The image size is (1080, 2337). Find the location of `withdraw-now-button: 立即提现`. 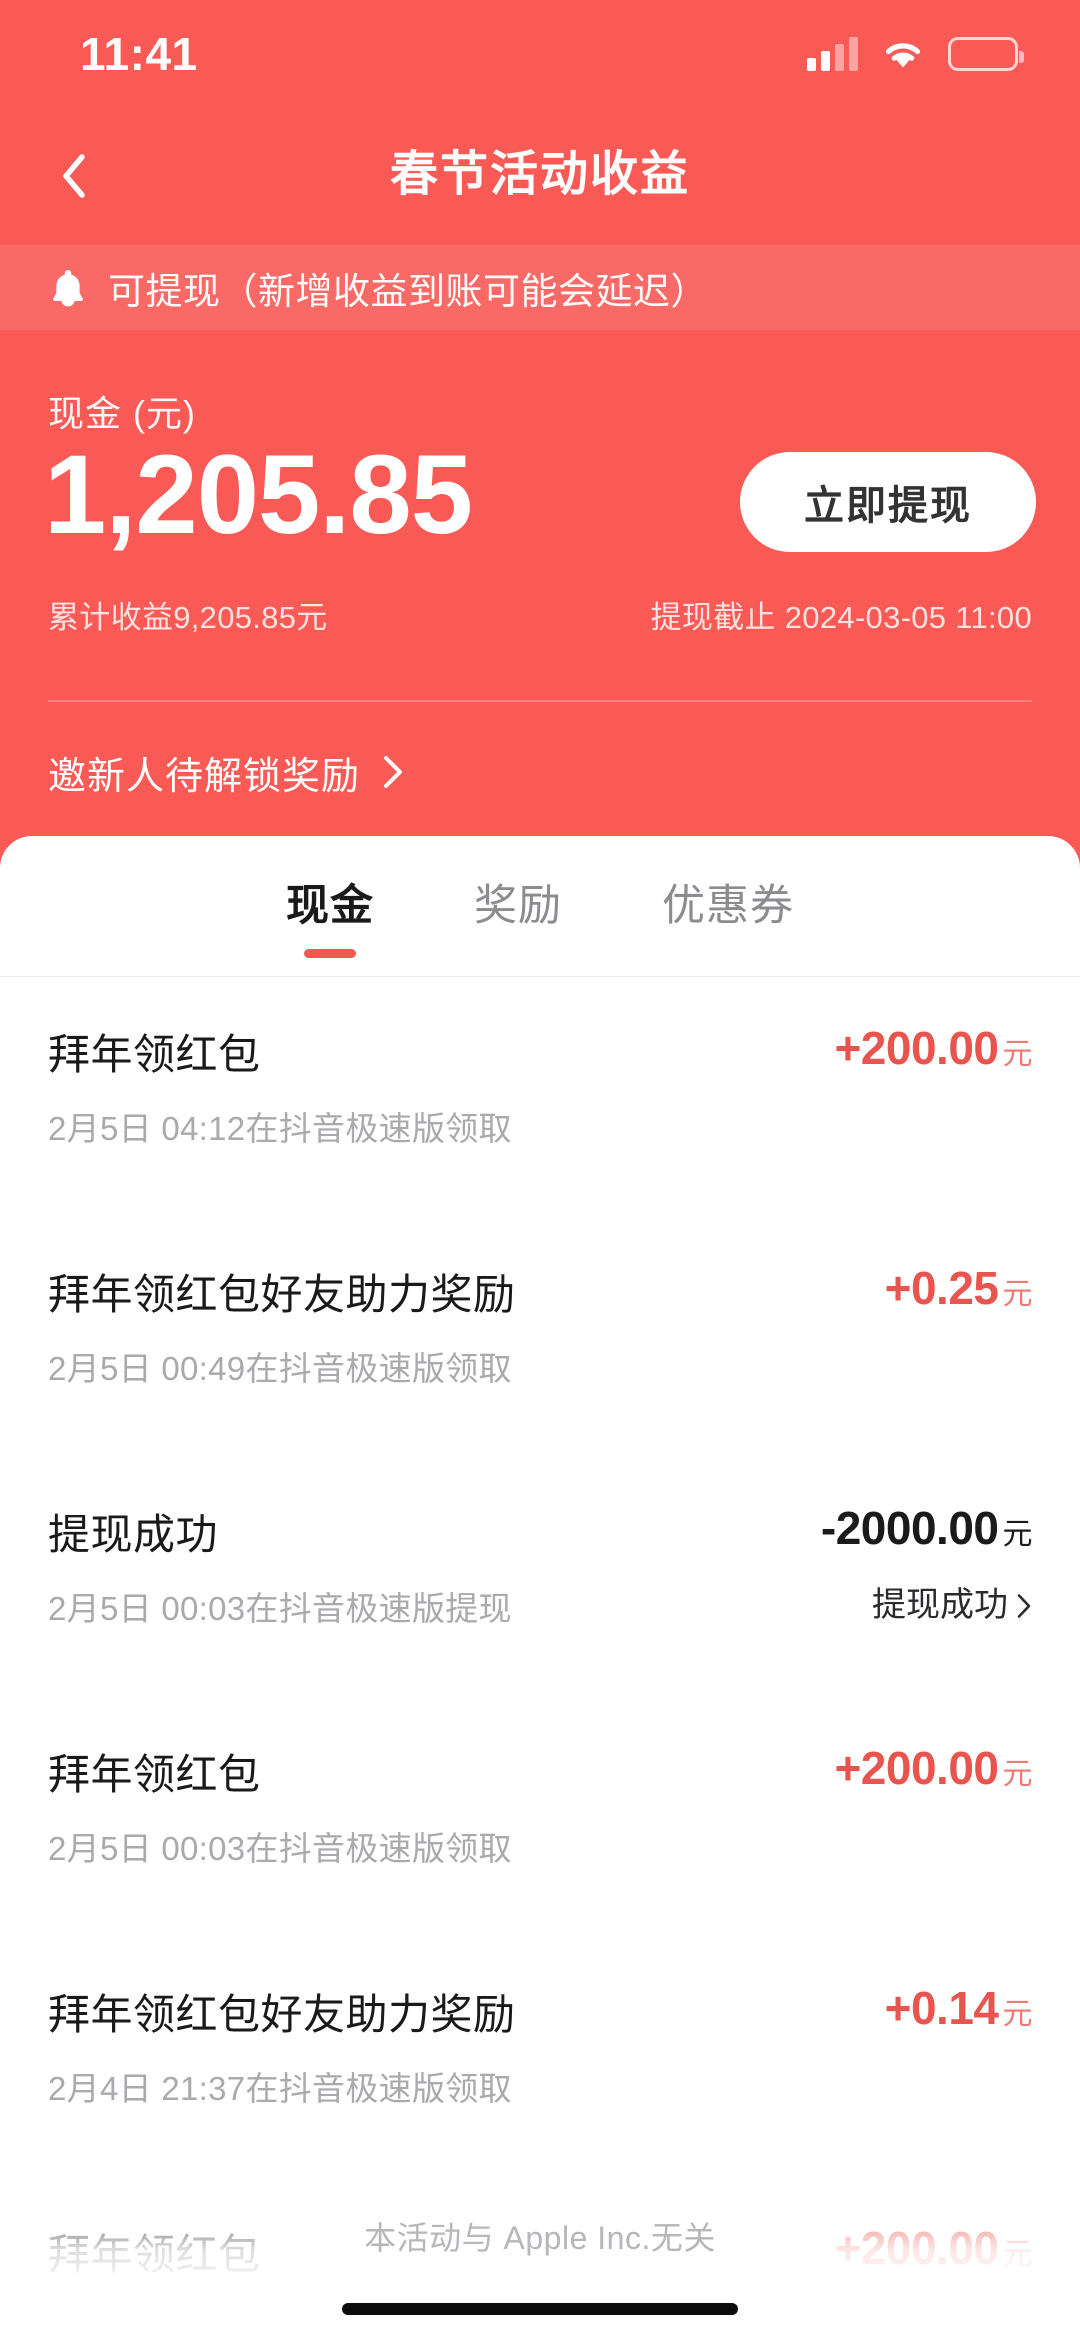

withdraw-now-button: 立即提现 is located at coordinates (888, 502).